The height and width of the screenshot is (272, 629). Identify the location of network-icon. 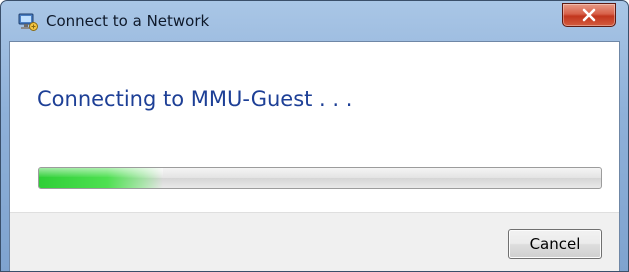
(28, 22).